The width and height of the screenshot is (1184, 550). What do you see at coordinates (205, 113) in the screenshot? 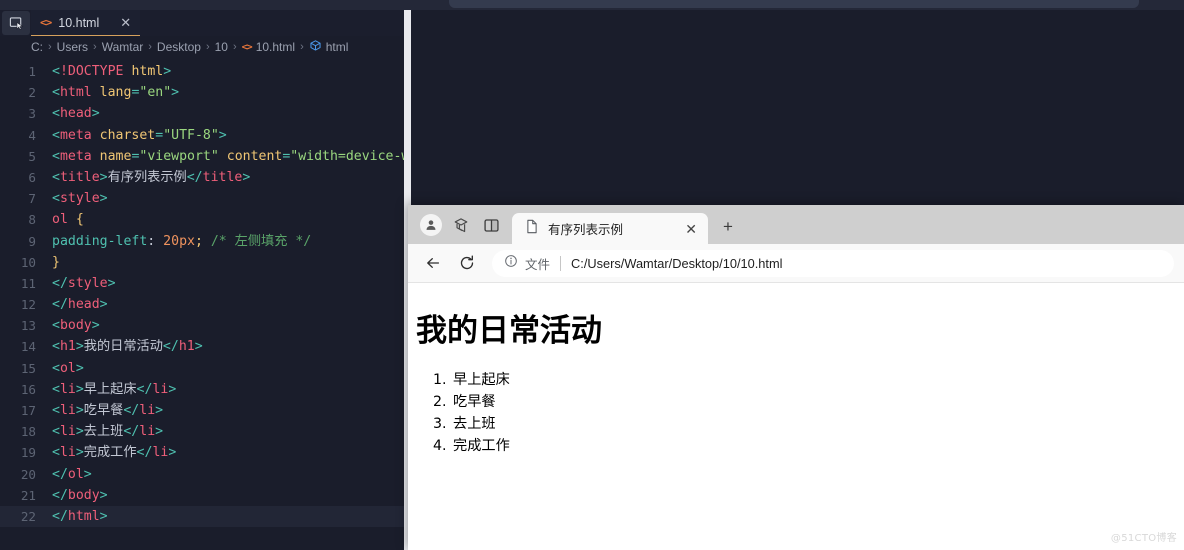
I see `code-line: 3 <head>` at bounding box center [205, 113].